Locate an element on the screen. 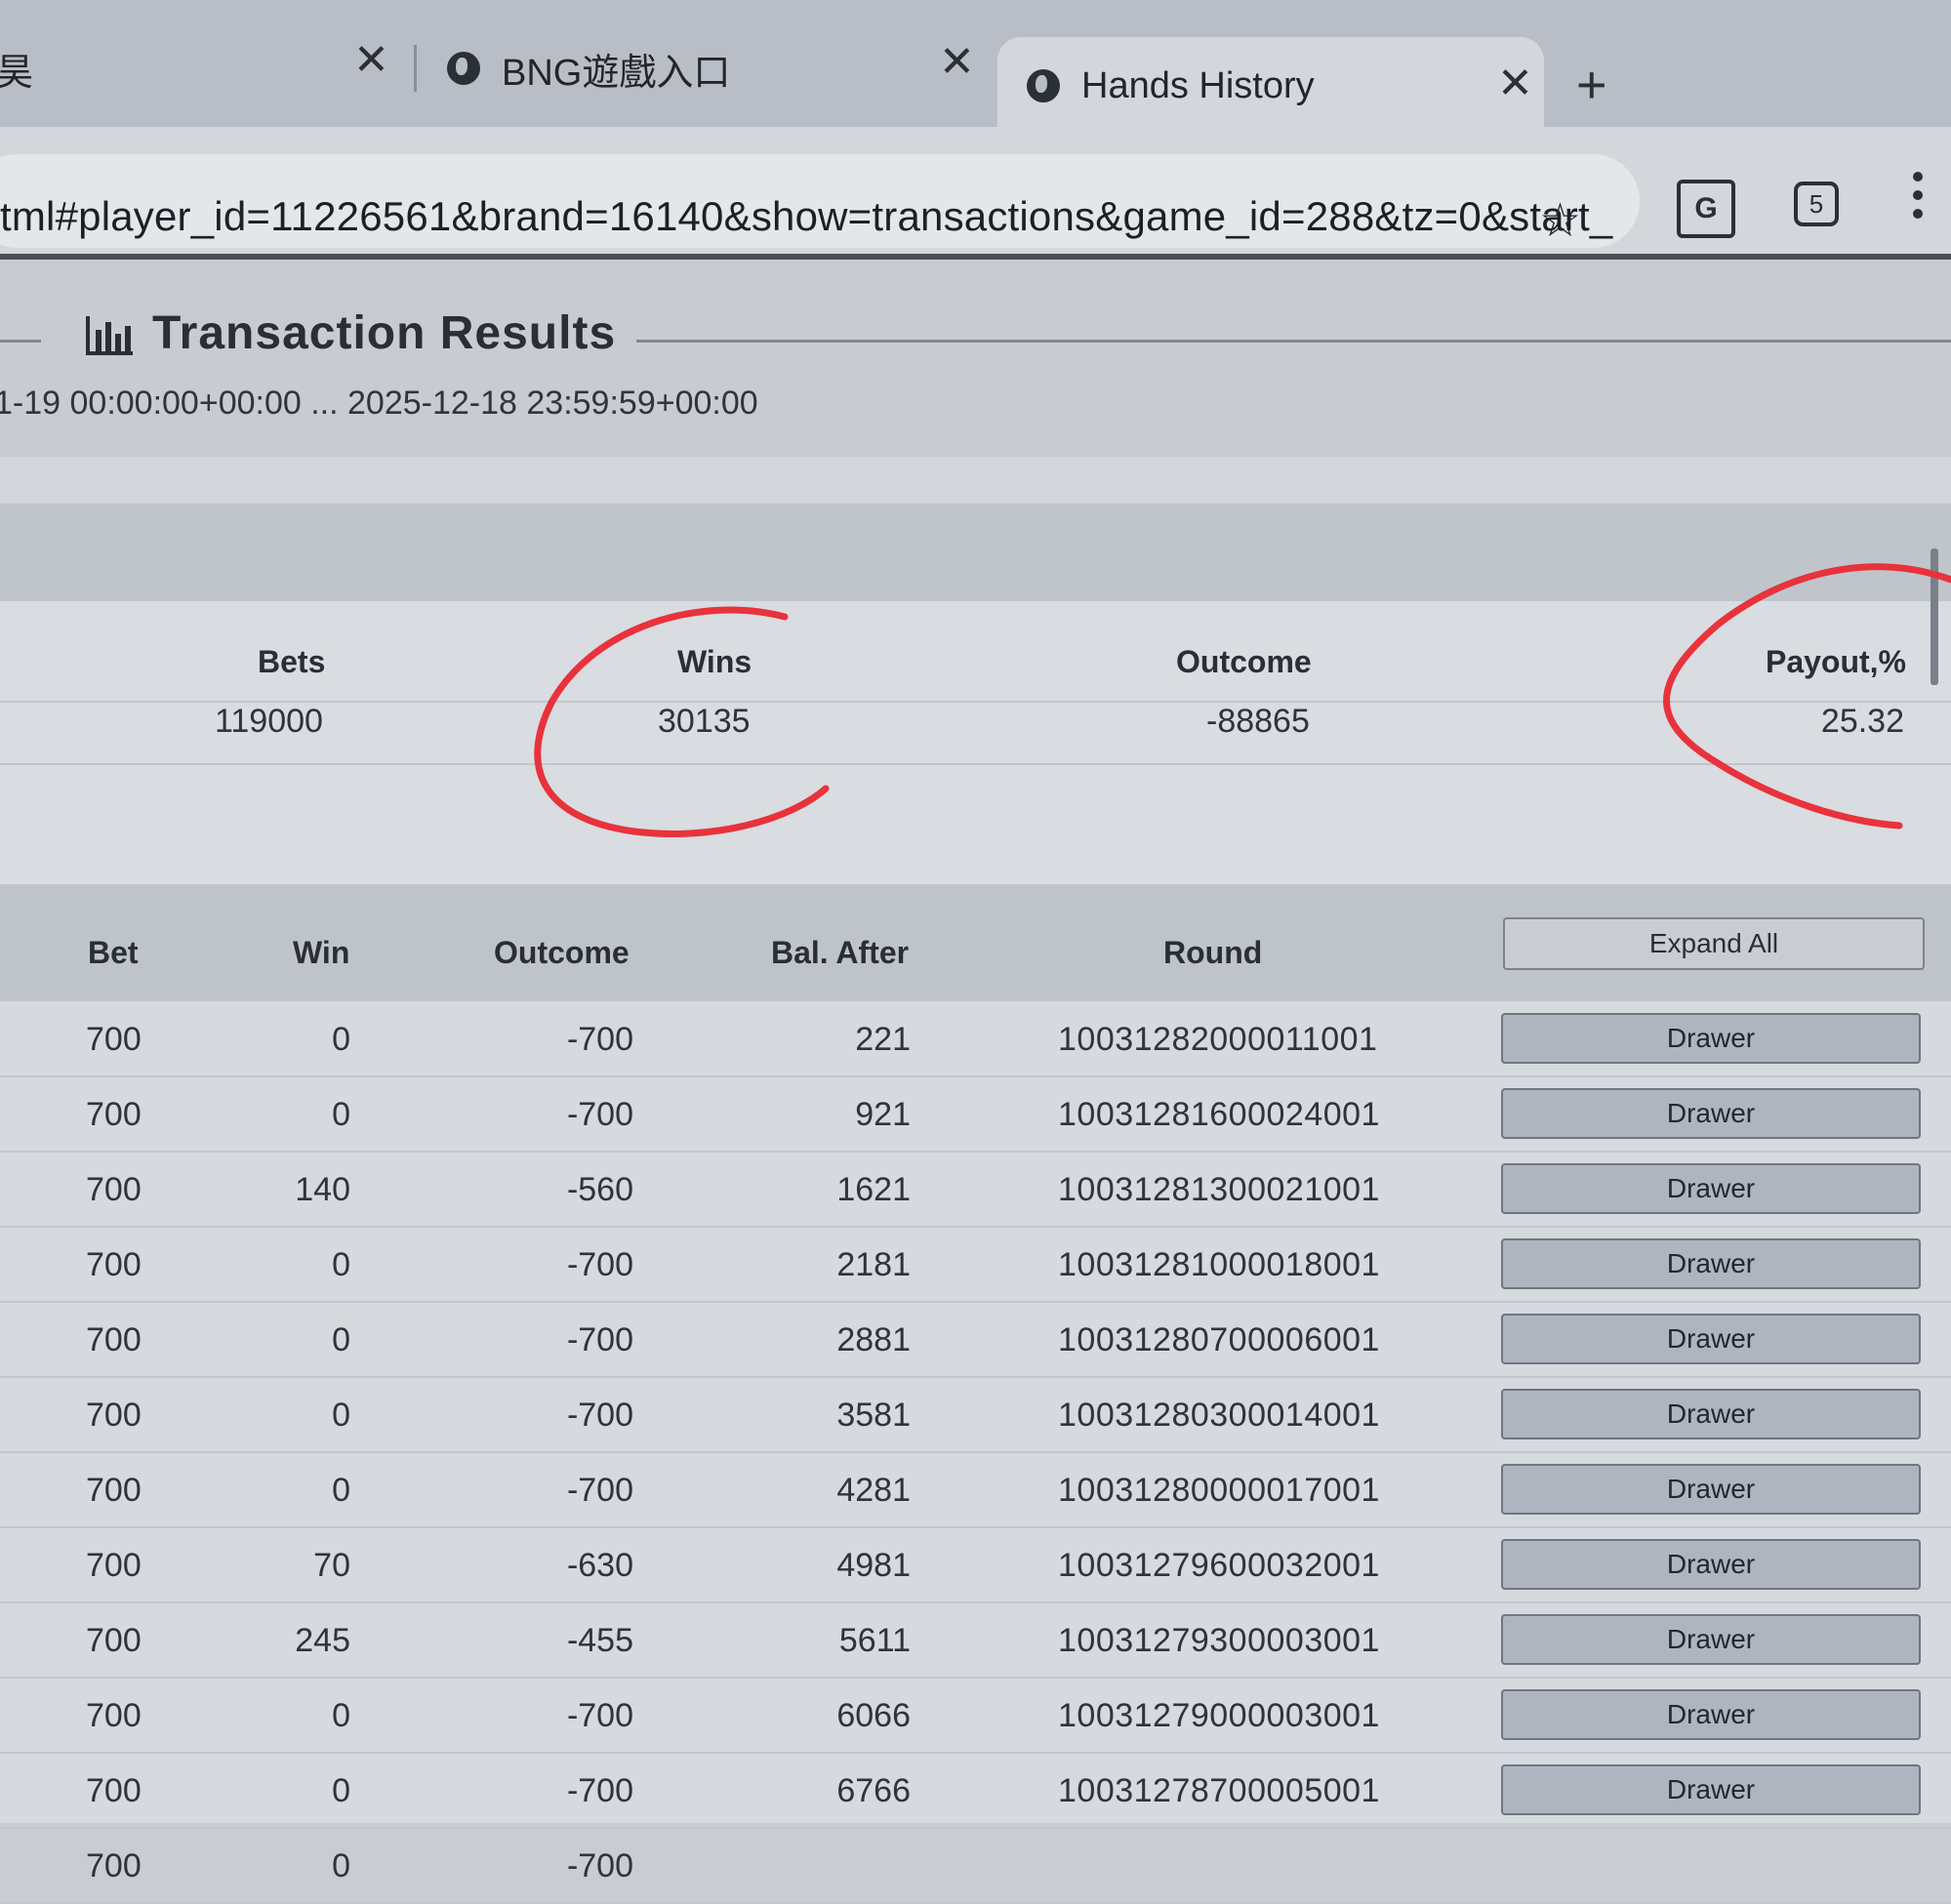  cell-bal-after: 2181 is located at coordinates (873, 1265).